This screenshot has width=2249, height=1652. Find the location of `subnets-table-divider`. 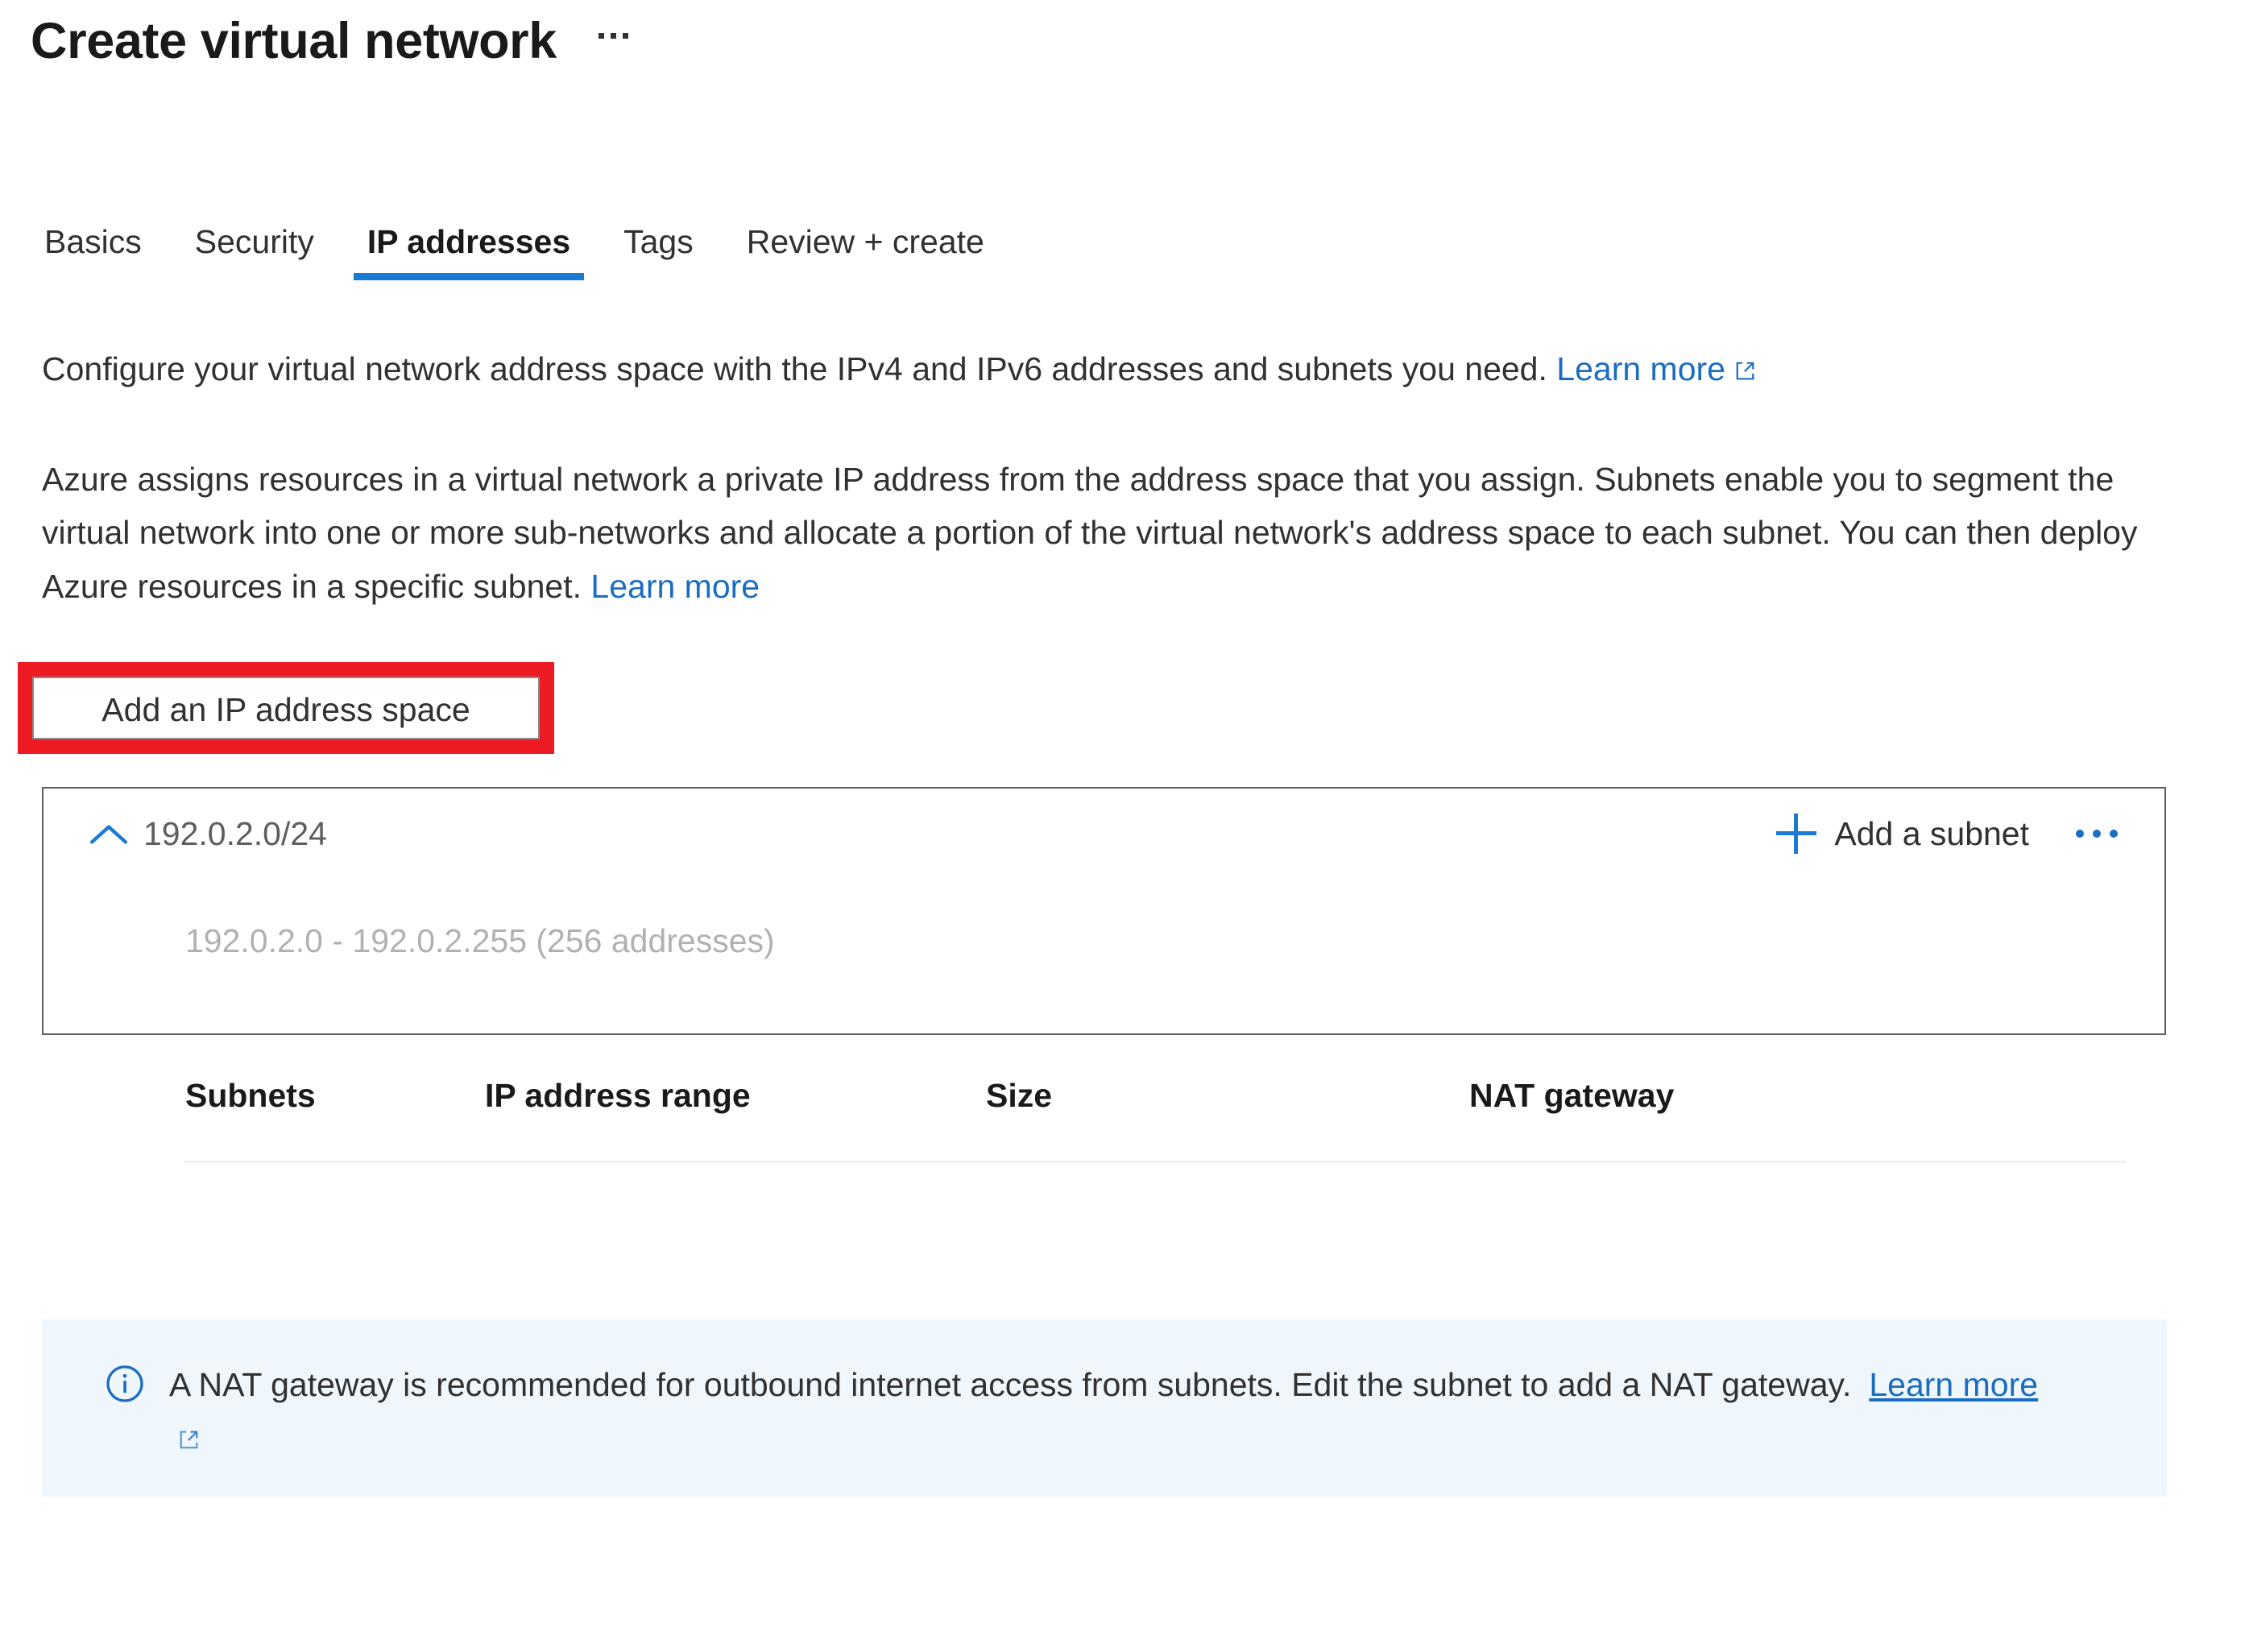

subnets-table-divider is located at coordinates (1155, 1162).